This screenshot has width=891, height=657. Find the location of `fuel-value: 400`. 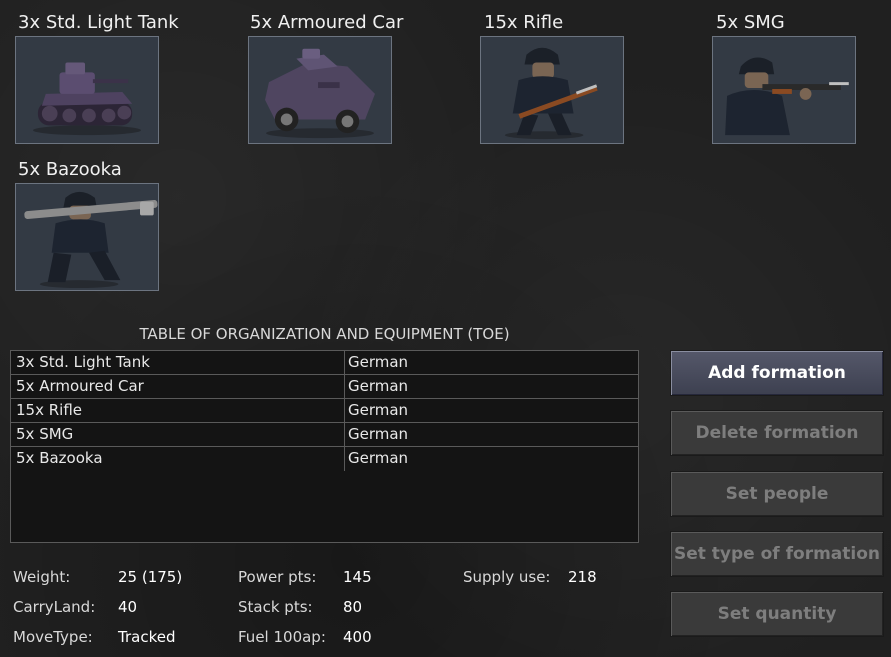

fuel-value: 400 is located at coordinates (357, 637).